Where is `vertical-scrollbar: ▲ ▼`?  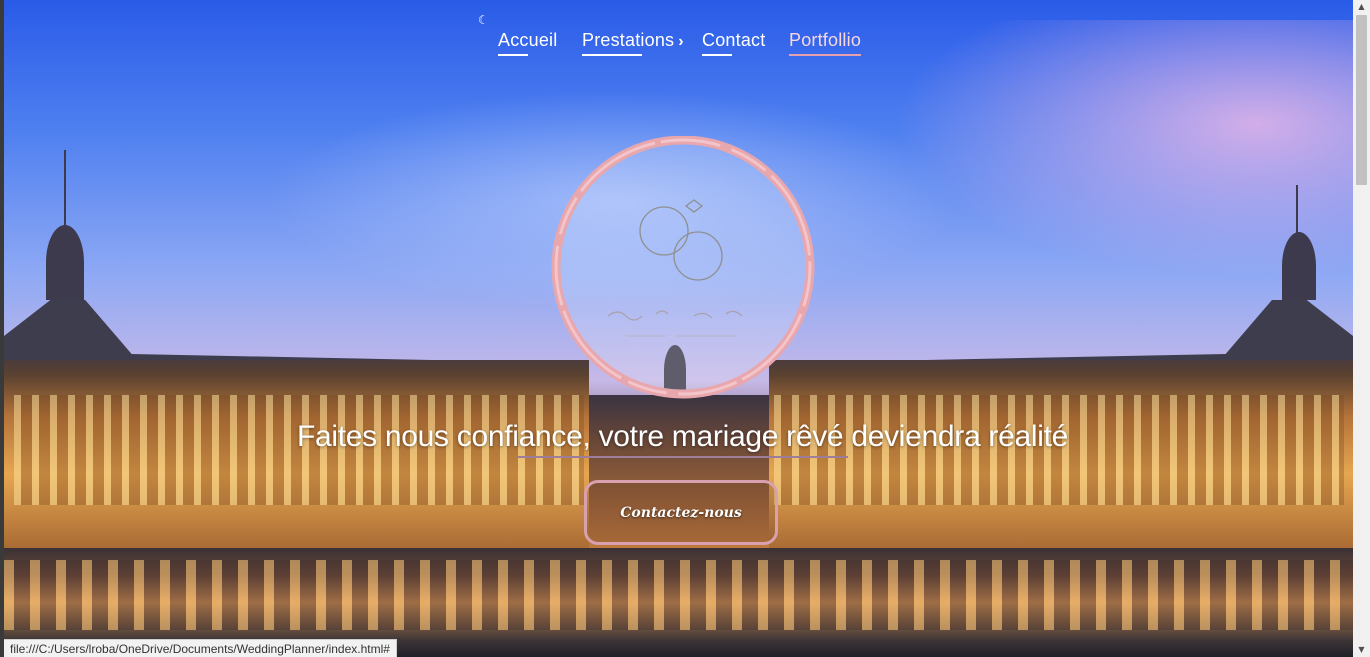 vertical-scrollbar: ▲ ▼ is located at coordinates (1361, 328).